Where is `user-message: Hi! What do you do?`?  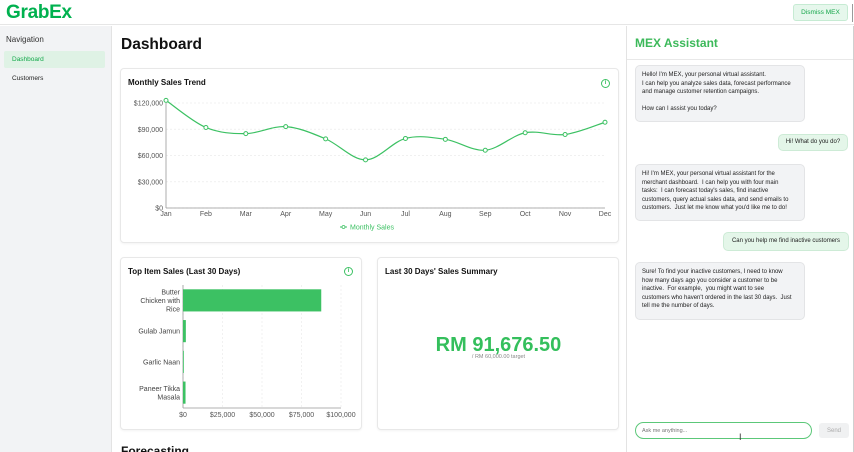 user-message: Hi! What do you do? is located at coordinates (813, 142).